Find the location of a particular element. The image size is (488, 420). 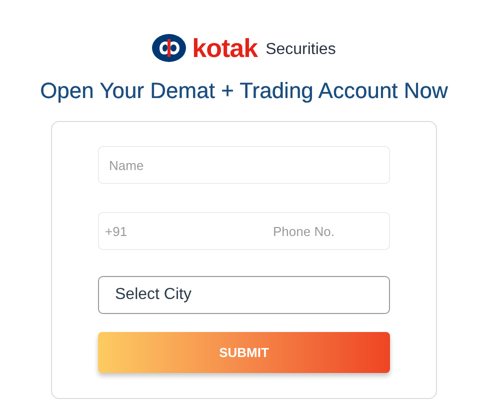

country-code: +91 is located at coordinates (116, 231).